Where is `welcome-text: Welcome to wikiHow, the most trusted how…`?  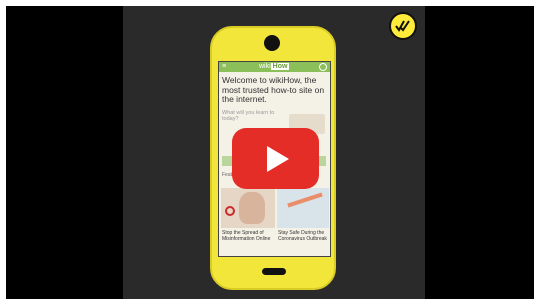
welcome-text: Welcome to wikiHow, the most trusted how… is located at coordinates (273, 89).